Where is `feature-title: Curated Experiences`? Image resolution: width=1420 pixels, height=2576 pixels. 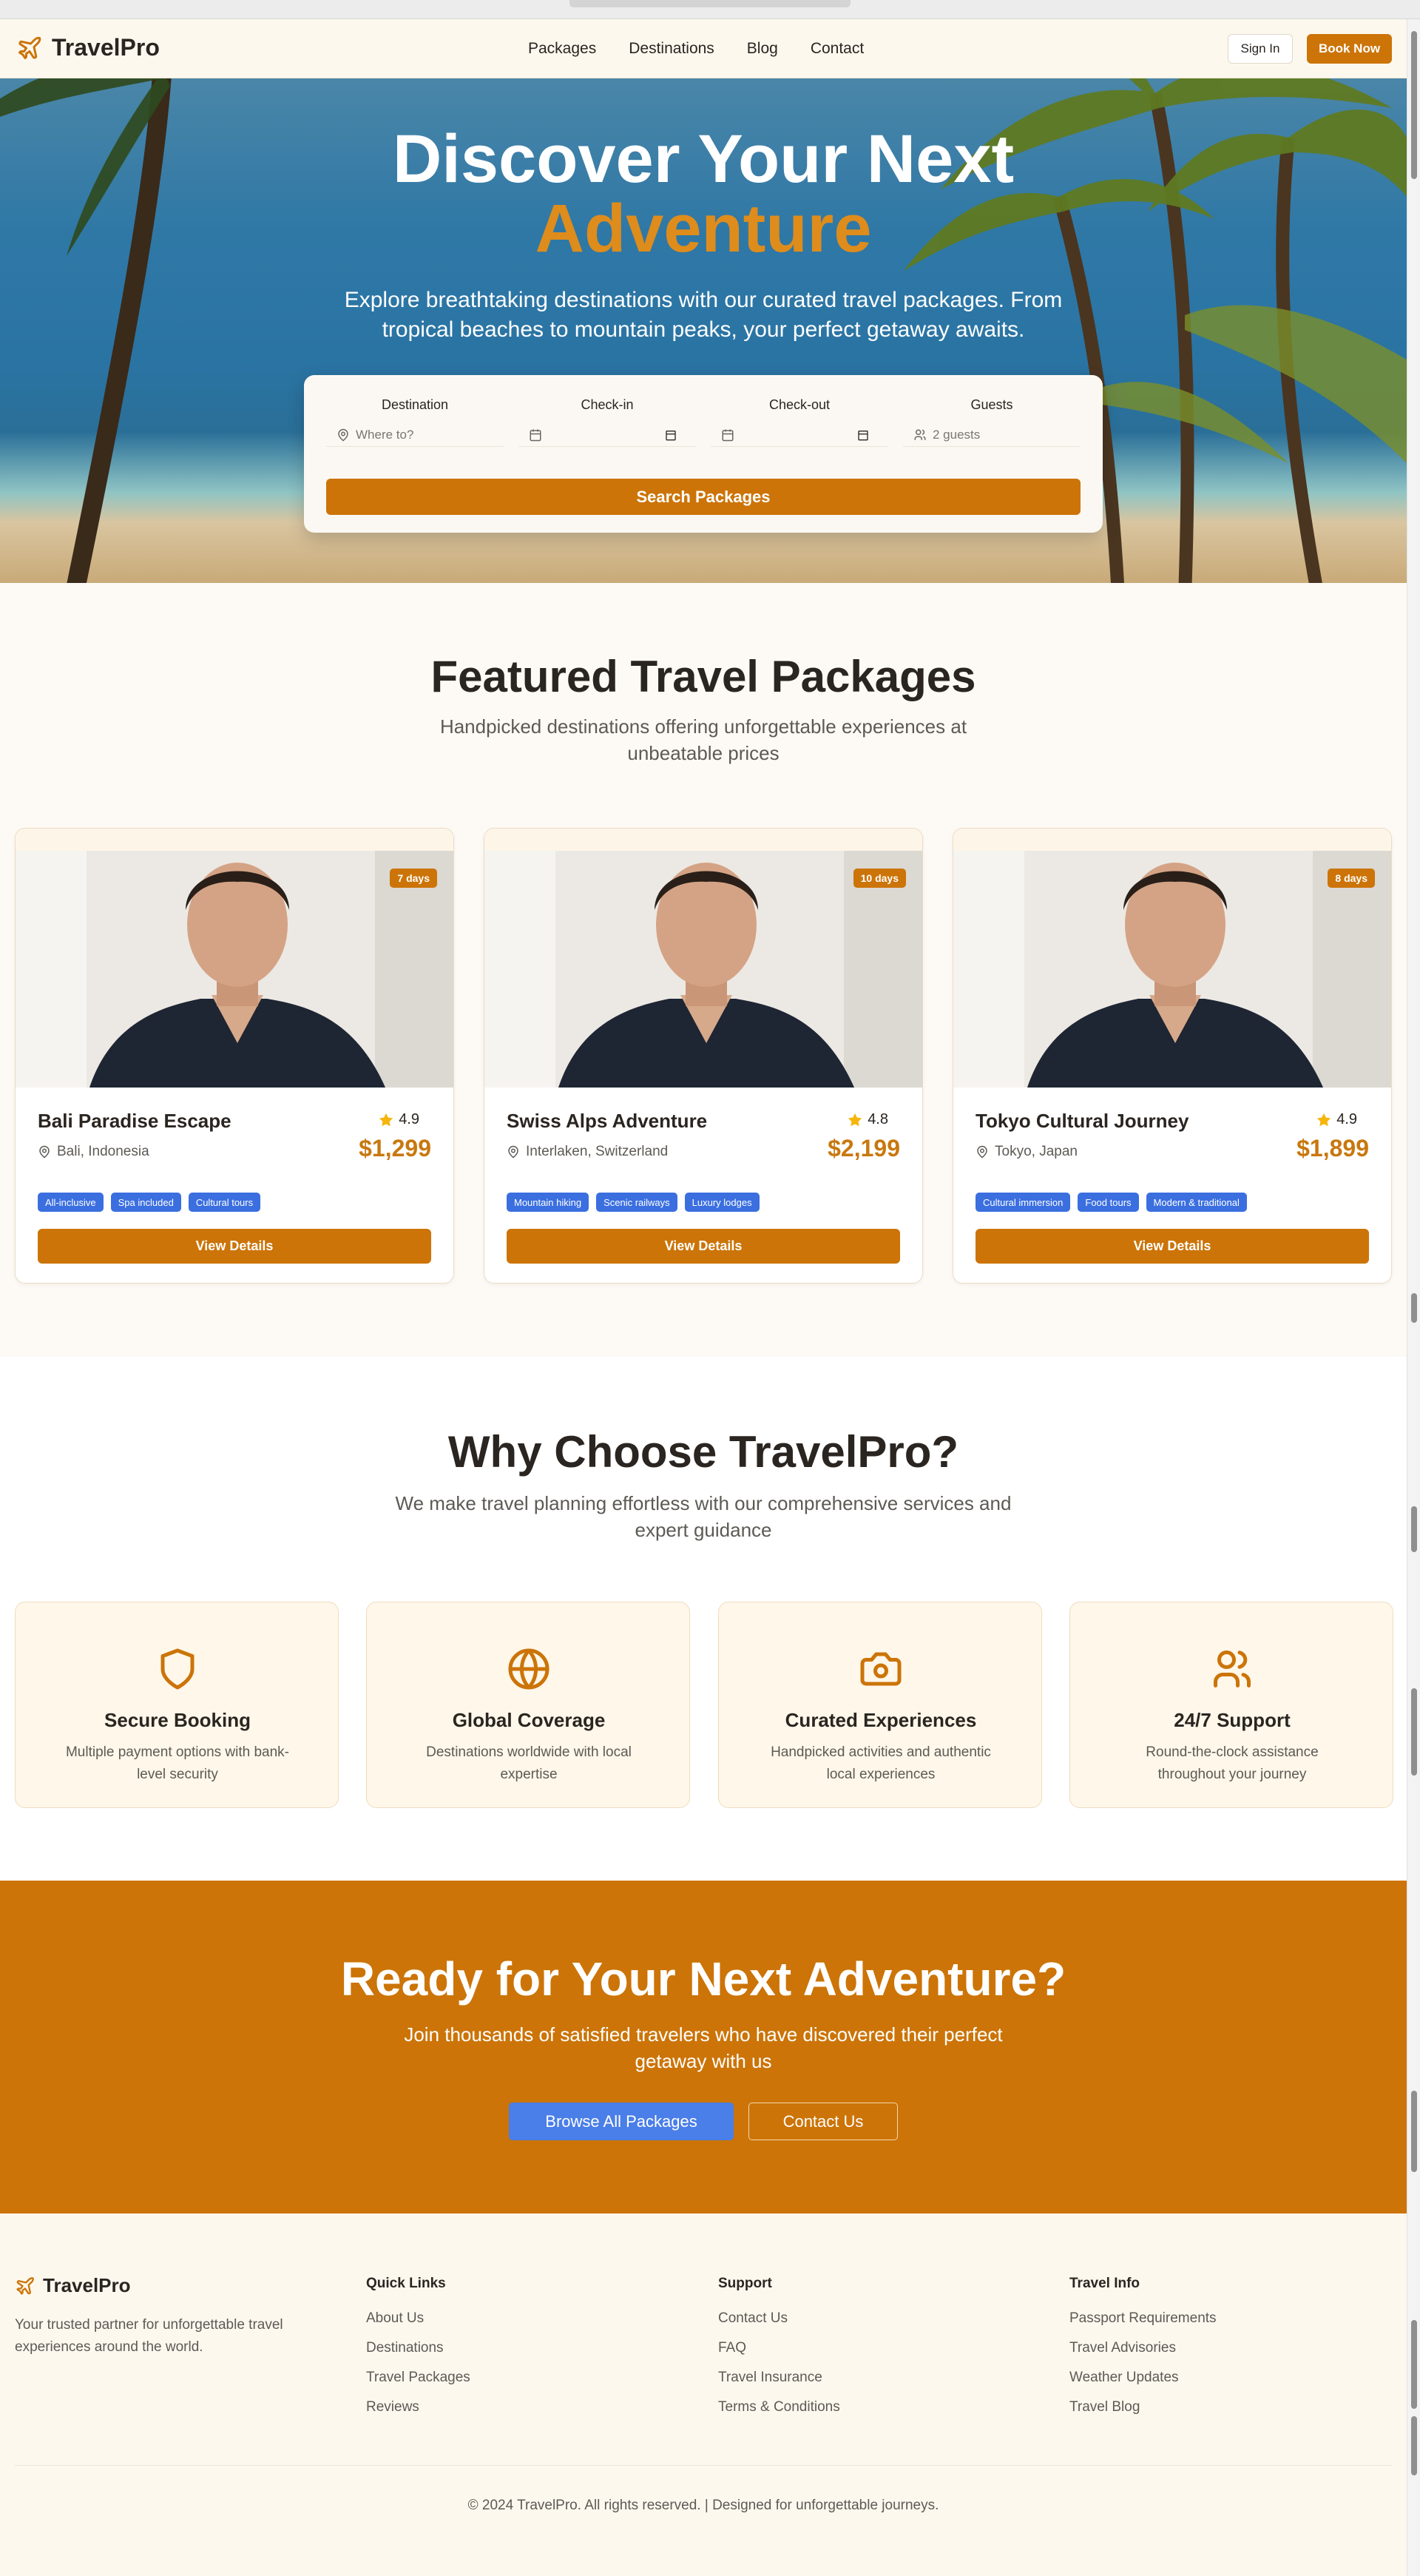 feature-title: Curated Experiences is located at coordinates (881, 1720).